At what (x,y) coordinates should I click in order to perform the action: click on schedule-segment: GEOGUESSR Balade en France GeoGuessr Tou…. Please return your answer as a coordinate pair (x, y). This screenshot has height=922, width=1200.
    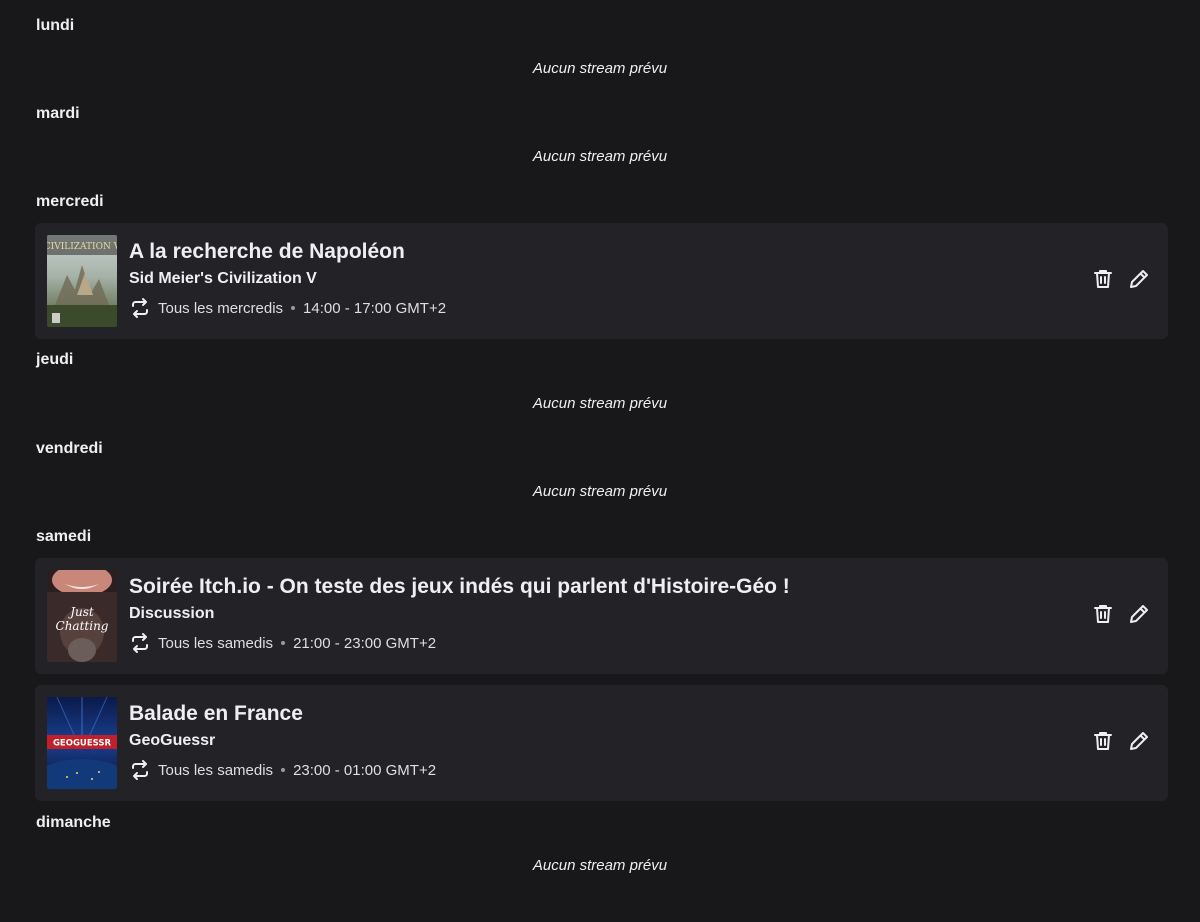
    Looking at the image, I should click on (601, 743).